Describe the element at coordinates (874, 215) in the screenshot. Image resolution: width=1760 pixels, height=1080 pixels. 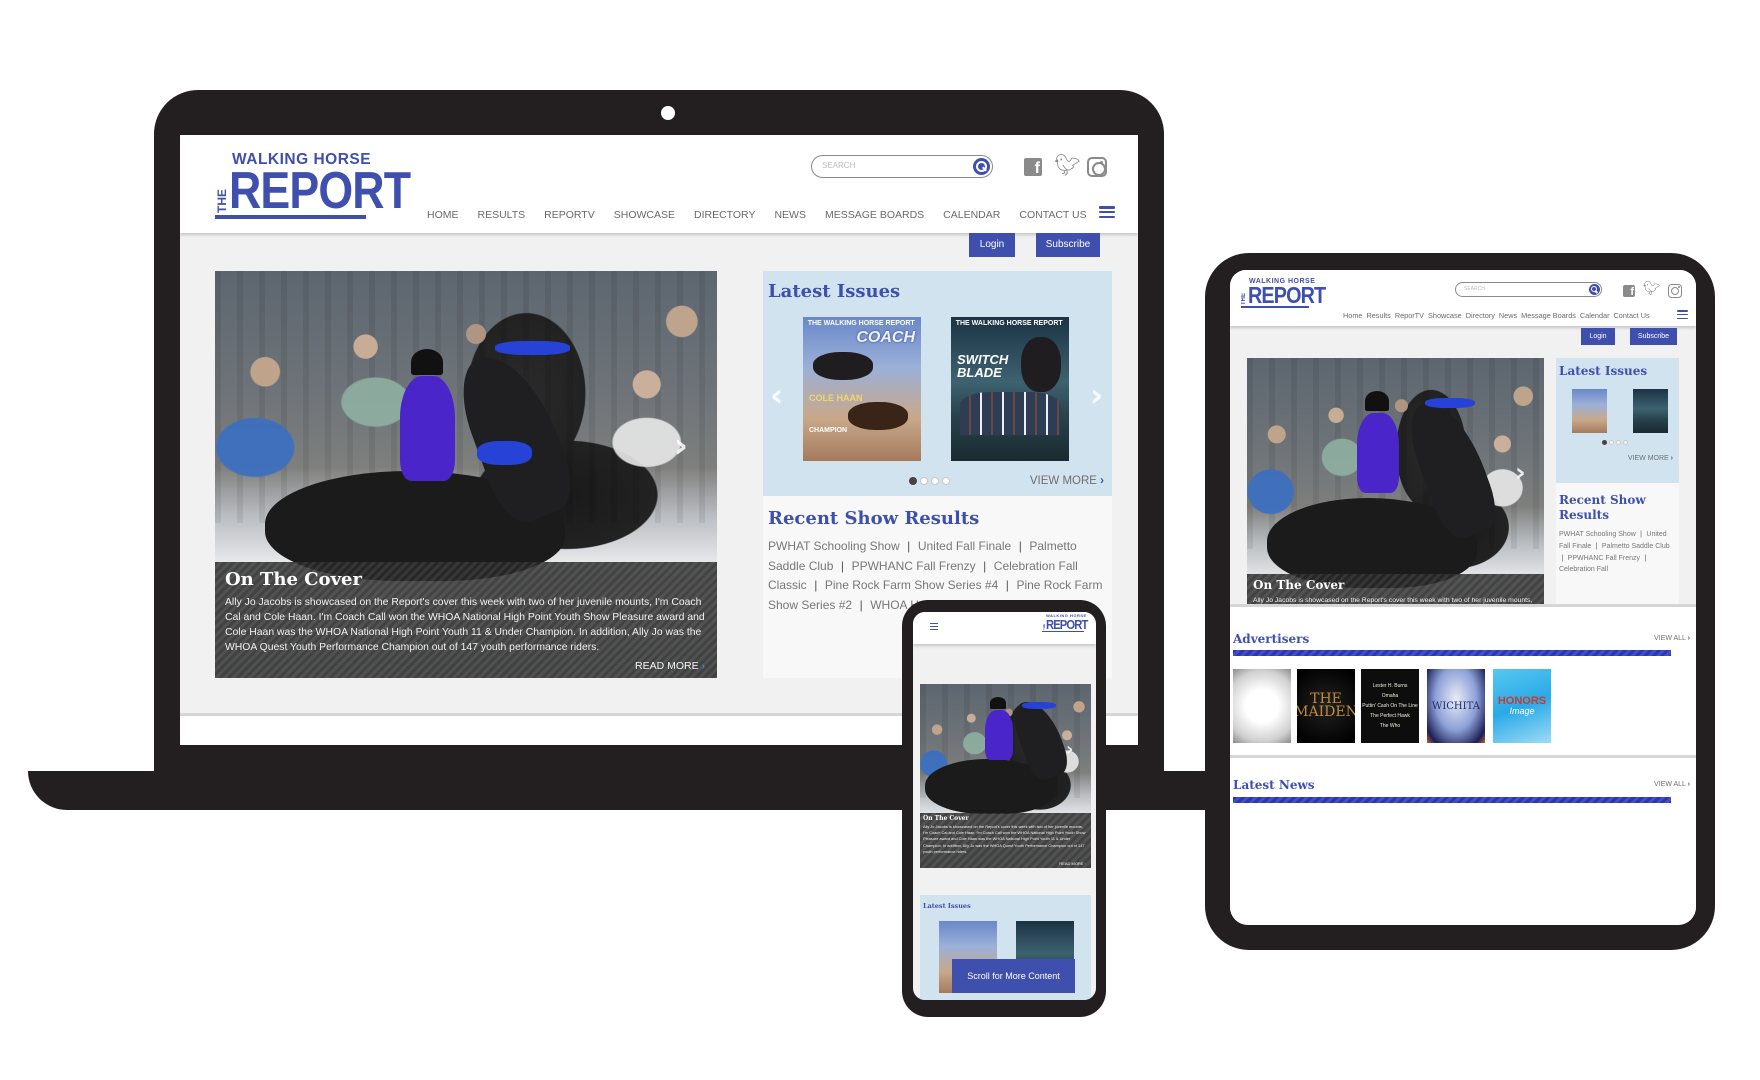
I see `nav-message-boards: MESSAGE BOARDS` at that location.